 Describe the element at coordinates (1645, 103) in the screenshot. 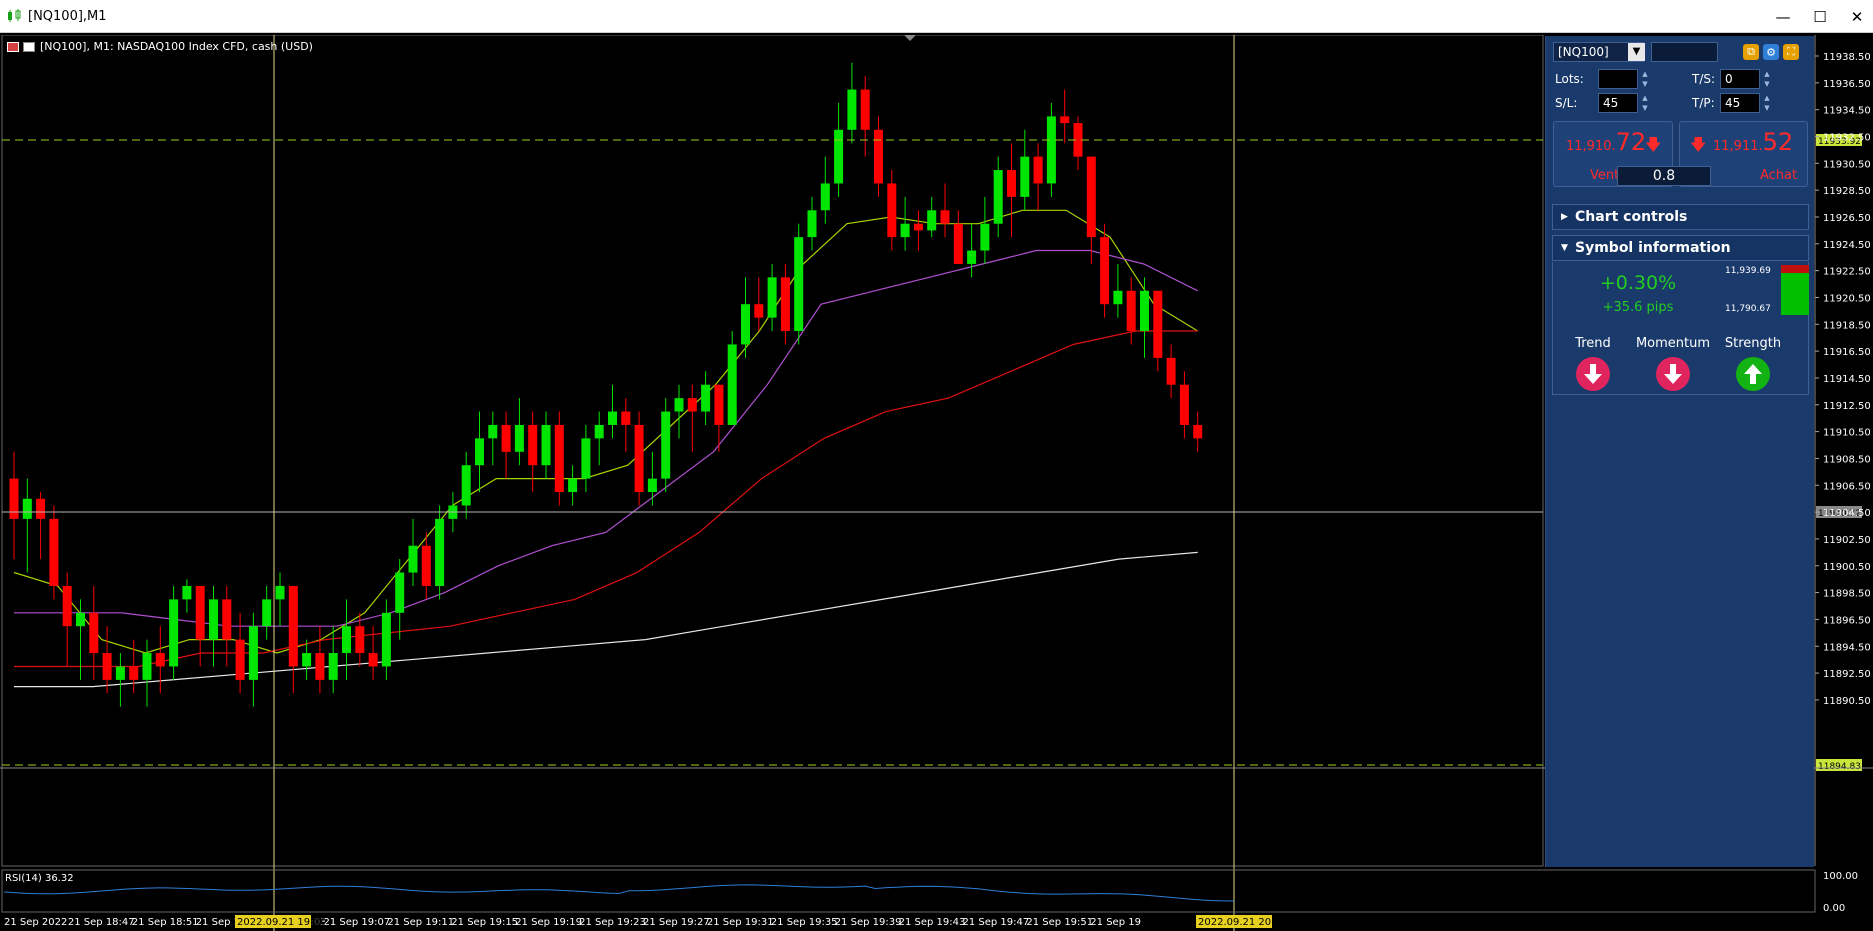

I see `sl-stepper: ▲ ▼` at that location.